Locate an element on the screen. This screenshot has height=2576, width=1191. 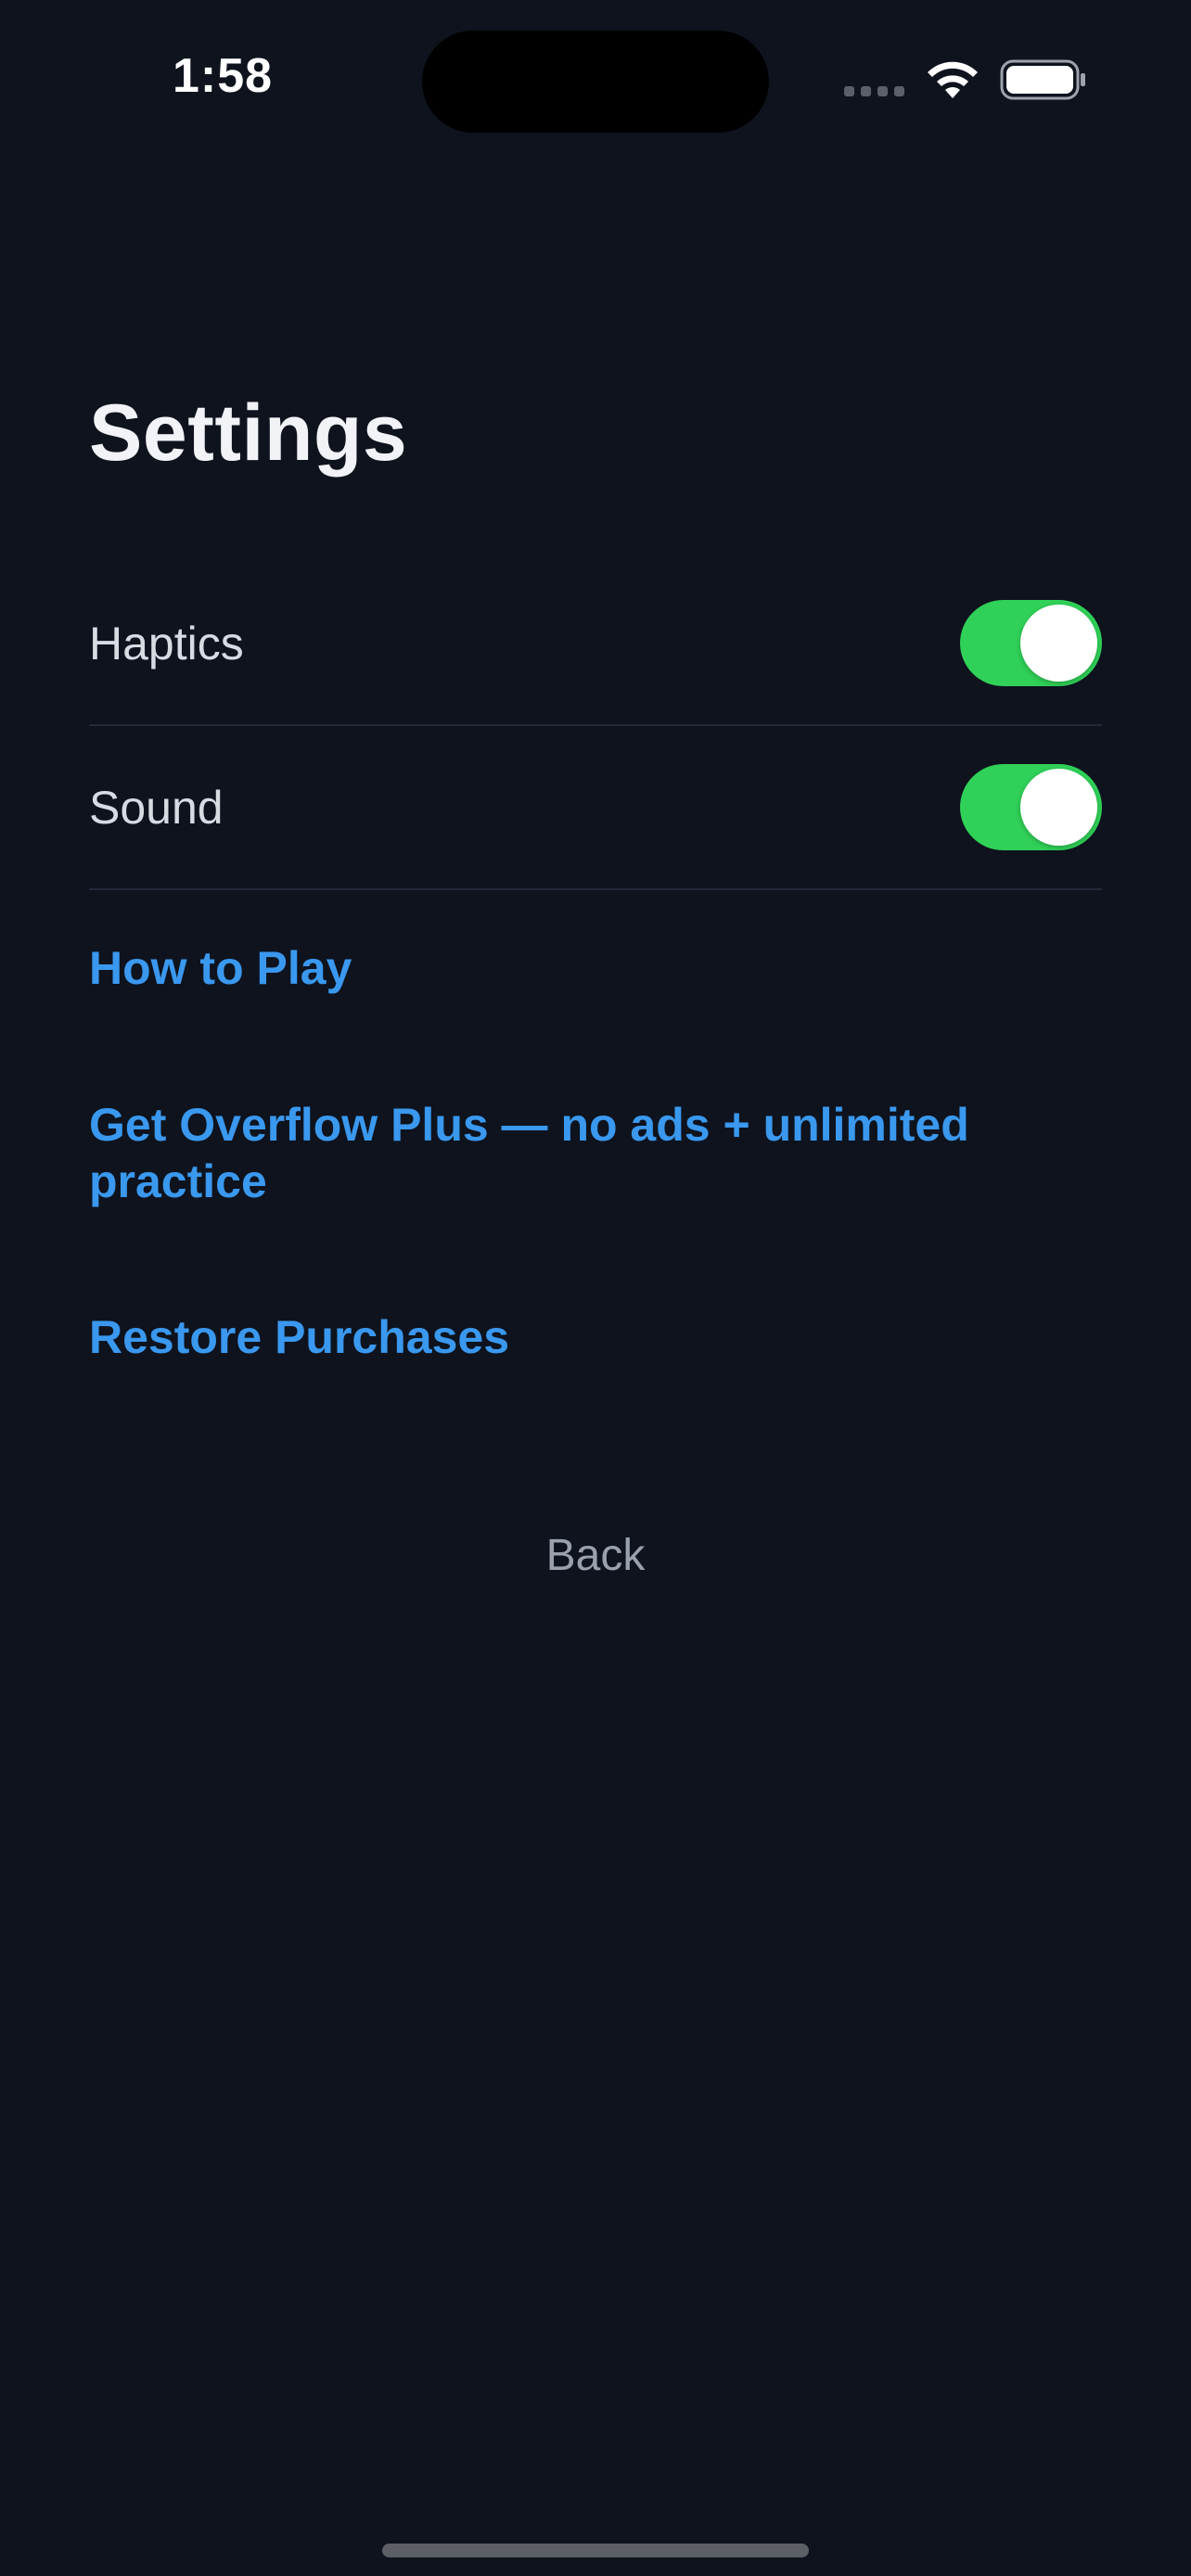
sound-toggle is located at coordinates (1031, 807).